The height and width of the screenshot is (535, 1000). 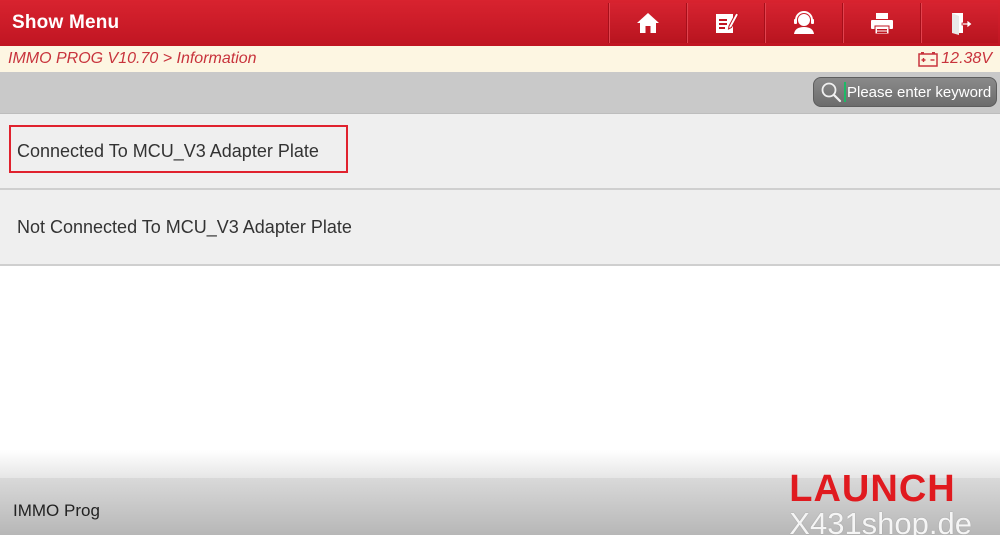 I want to click on exit-button, so click(x=959, y=23).